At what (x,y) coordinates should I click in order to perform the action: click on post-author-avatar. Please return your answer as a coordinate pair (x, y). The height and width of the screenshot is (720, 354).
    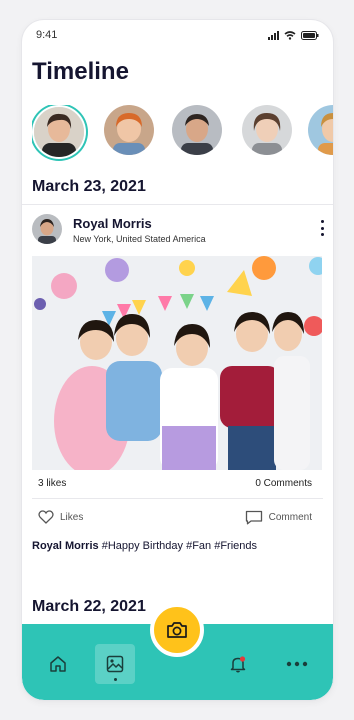
    Looking at the image, I should click on (47, 229).